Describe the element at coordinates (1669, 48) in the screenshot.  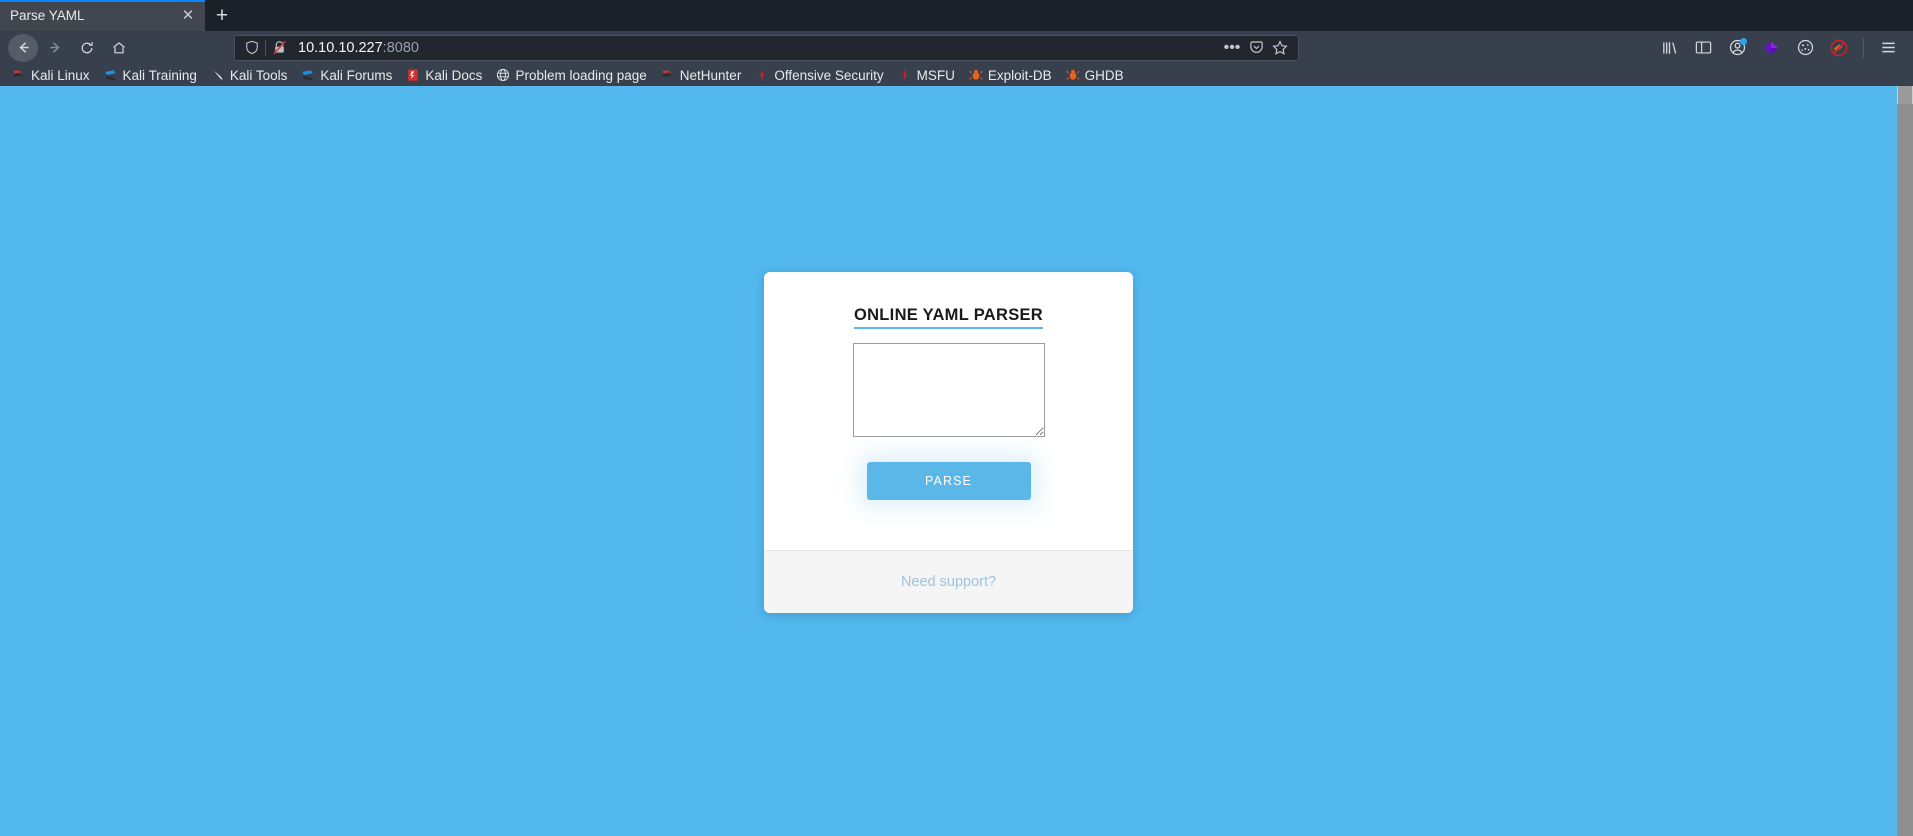
I see `library-icon` at that location.